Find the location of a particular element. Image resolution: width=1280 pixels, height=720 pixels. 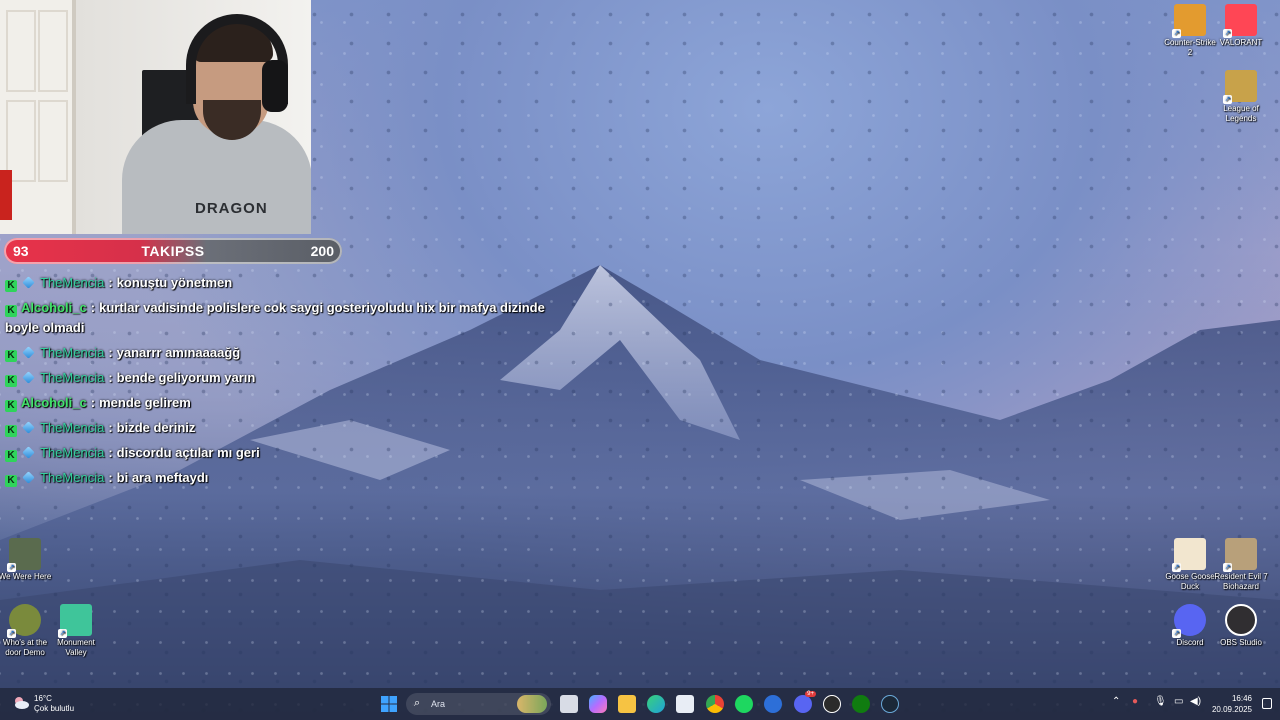

chat-message: K TheMencia: konuştu yönetmen is located at coordinates (275, 283).